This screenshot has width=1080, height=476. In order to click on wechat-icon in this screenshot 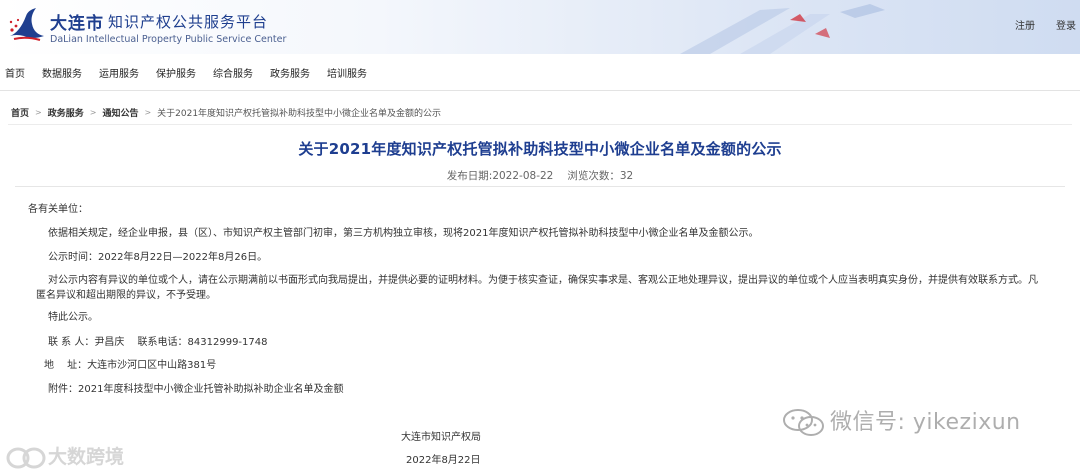, I will do `click(803, 422)`.